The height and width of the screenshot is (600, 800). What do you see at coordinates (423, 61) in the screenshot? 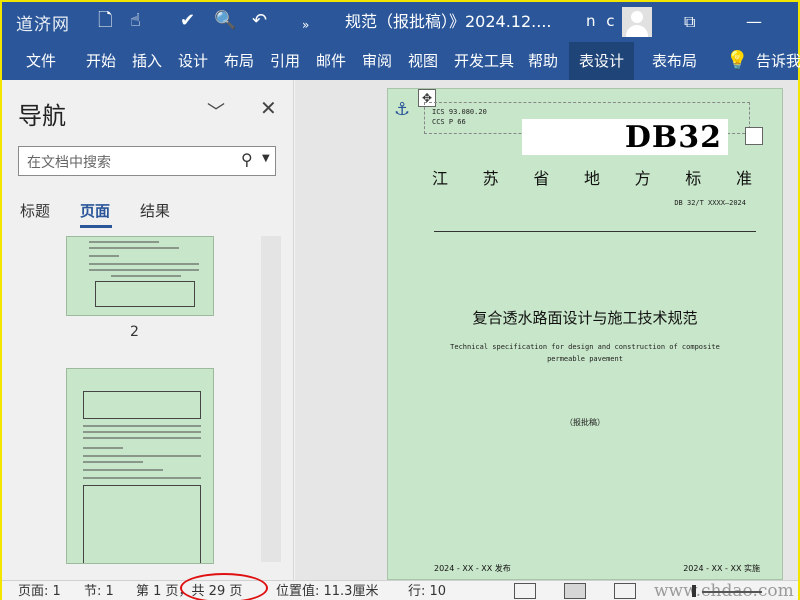
I see `tab-view: 视图` at bounding box center [423, 61].